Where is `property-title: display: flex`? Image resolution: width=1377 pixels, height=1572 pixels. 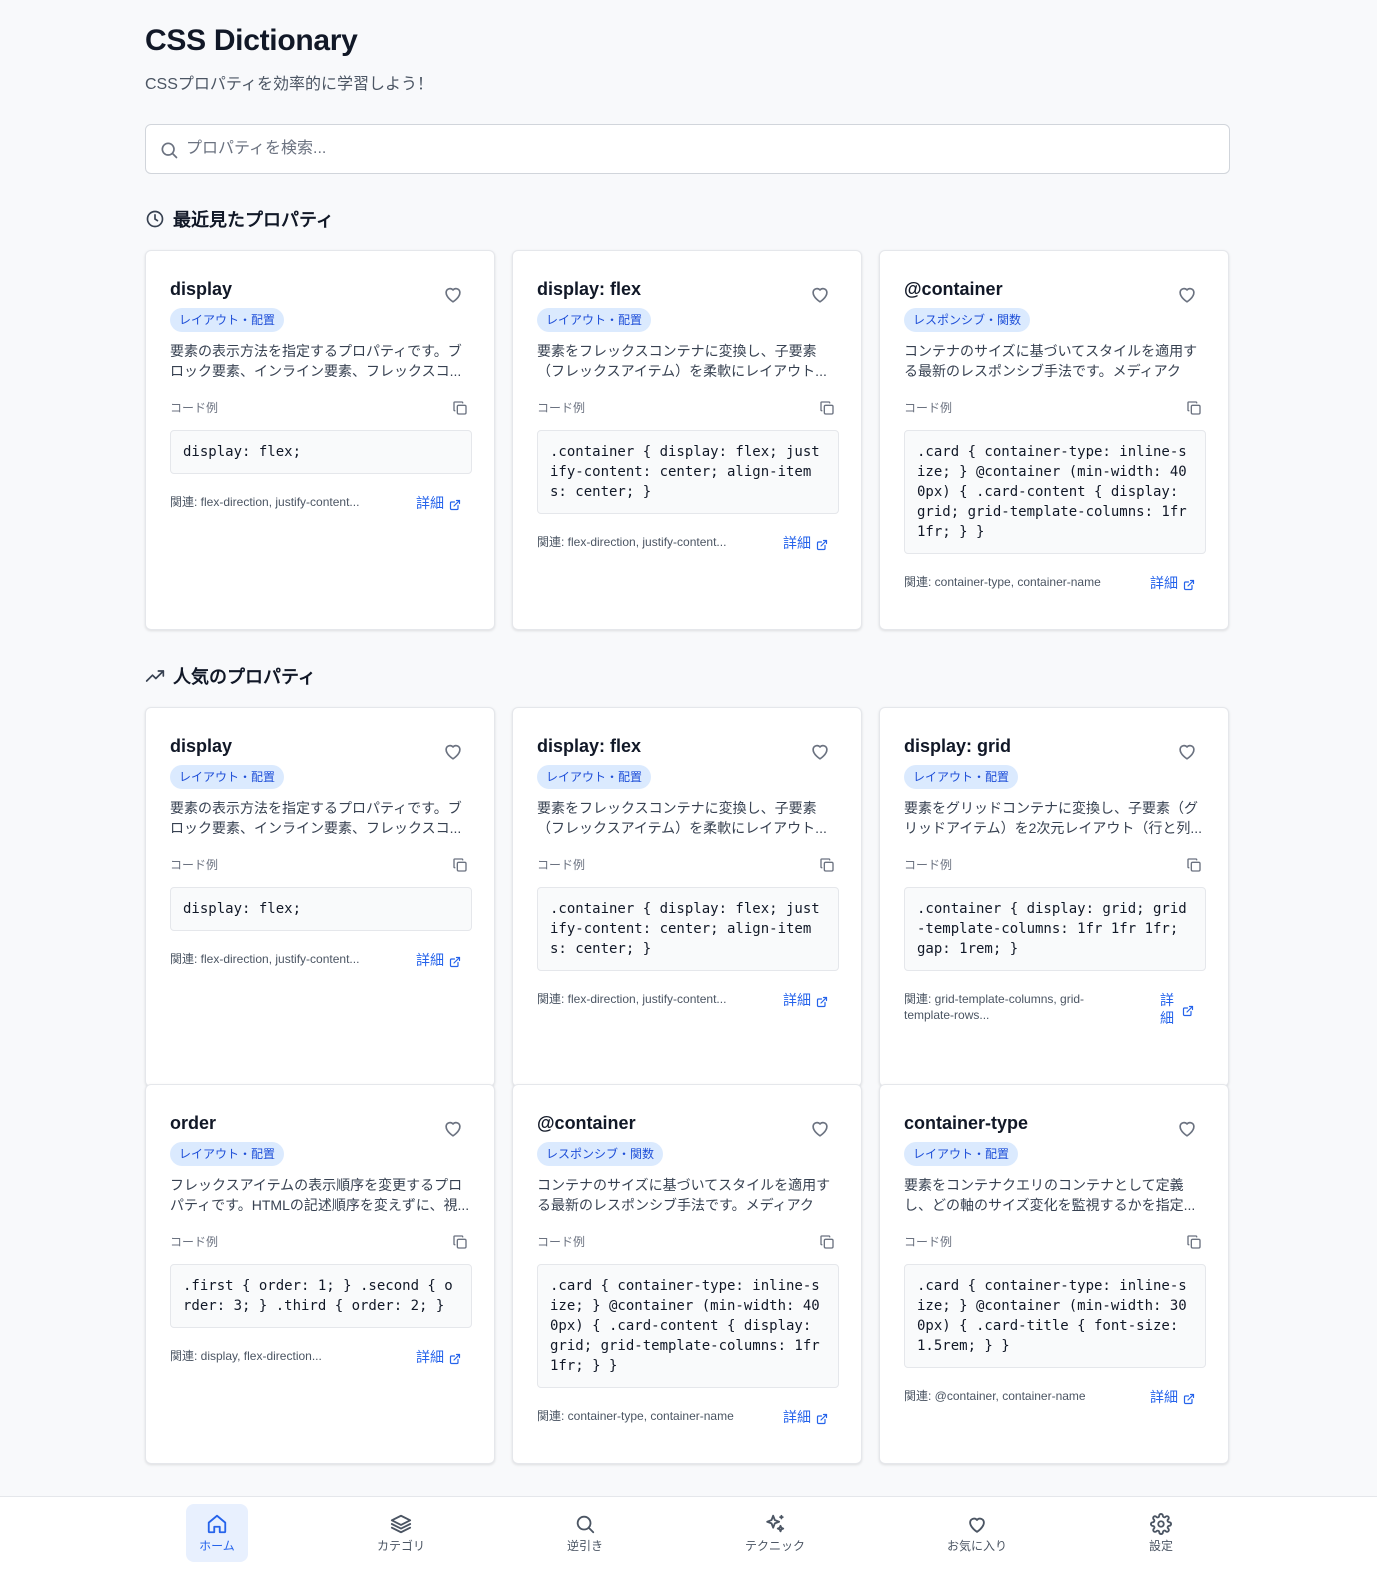
property-title: display: flex is located at coordinates (589, 746).